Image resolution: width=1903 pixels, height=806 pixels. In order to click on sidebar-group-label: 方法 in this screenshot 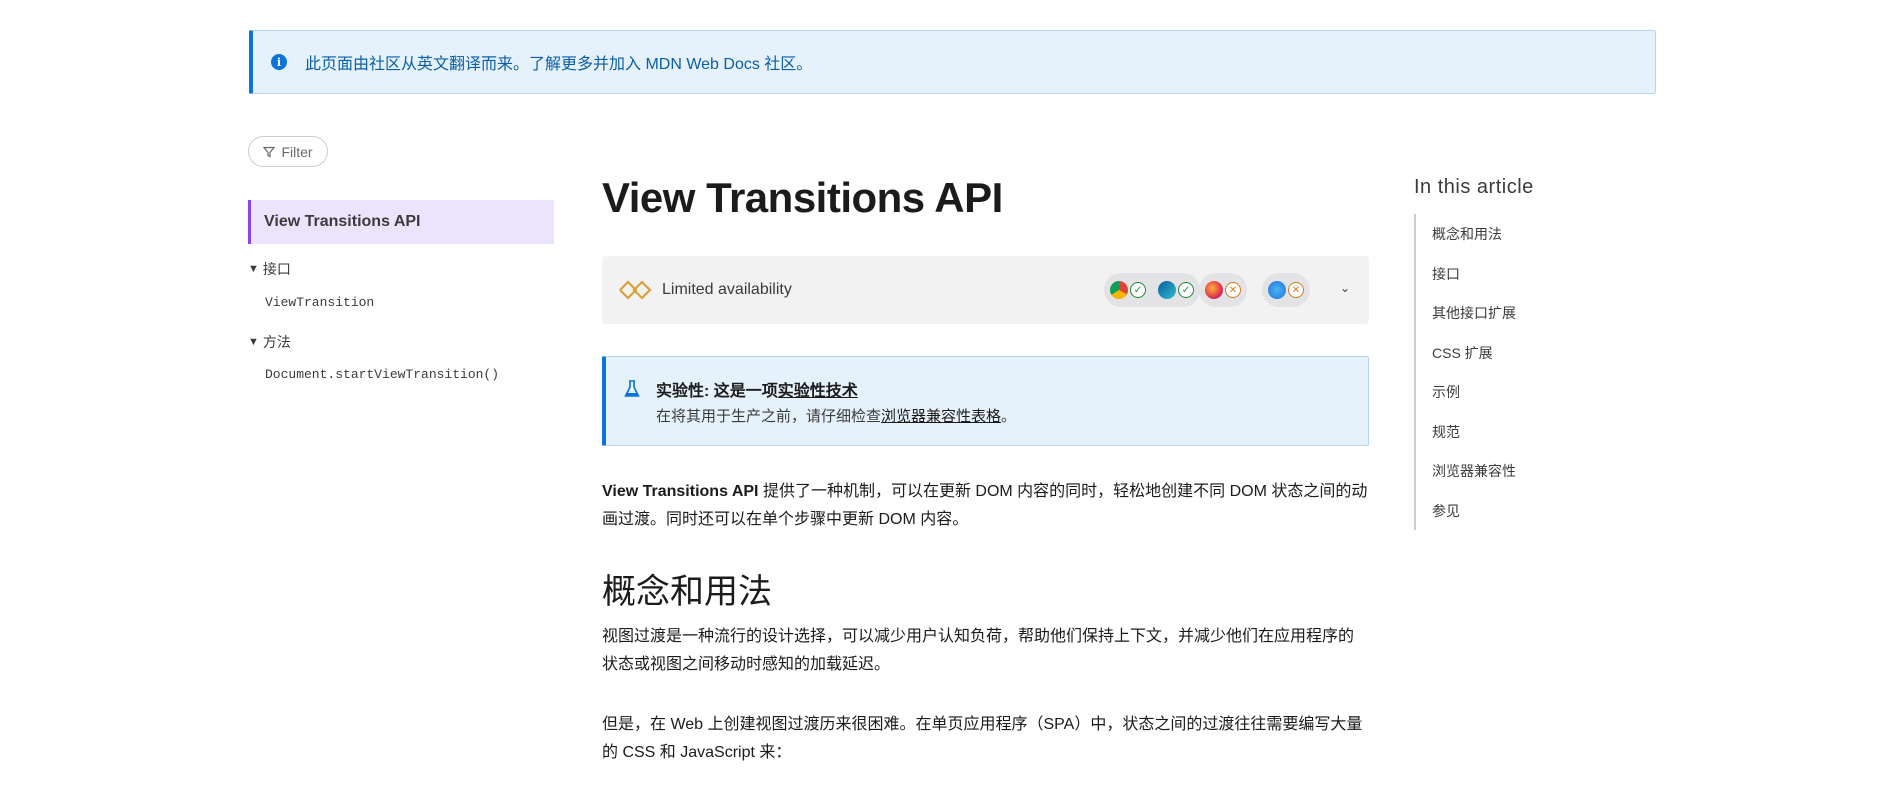, I will do `click(276, 342)`.